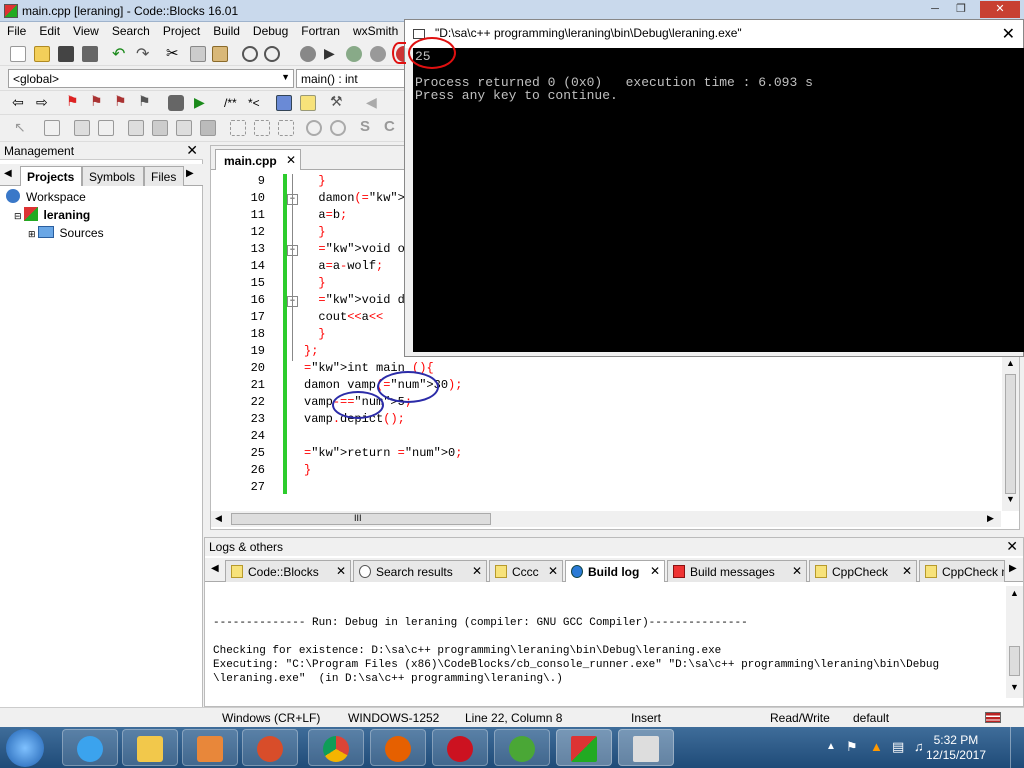 This screenshot has width=1024, height=768. I want to click on show-desktop-button, so click(1017, 747).